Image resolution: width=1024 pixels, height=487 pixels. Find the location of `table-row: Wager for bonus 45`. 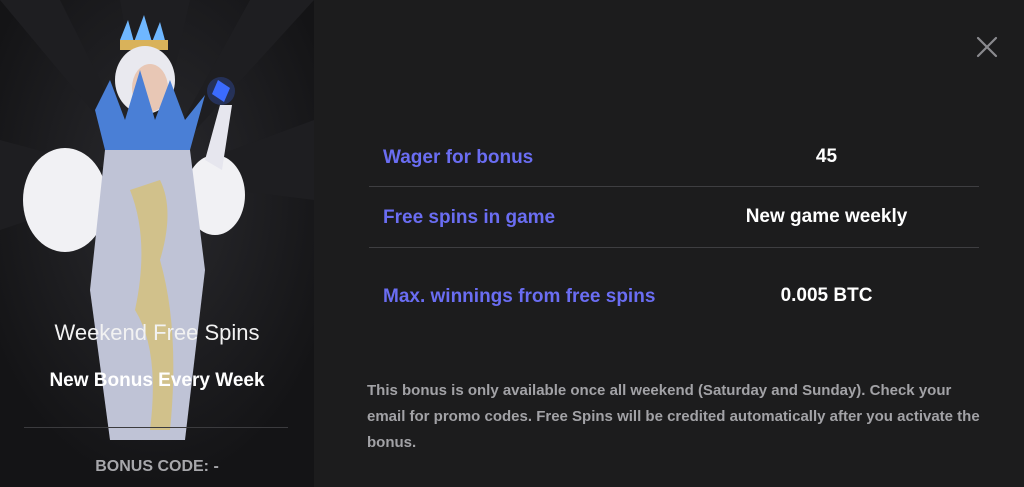

table-row: Wager for bonus 45 is located at coordinates (674, 157).